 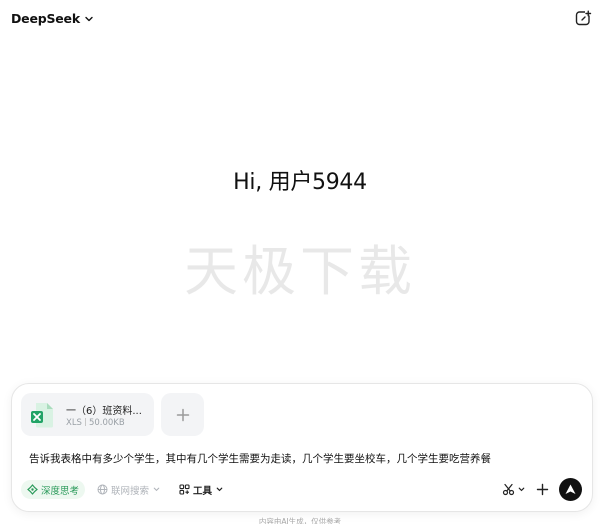 I want to click on model-selector: DeepSeek, so click(x=52, y=18).